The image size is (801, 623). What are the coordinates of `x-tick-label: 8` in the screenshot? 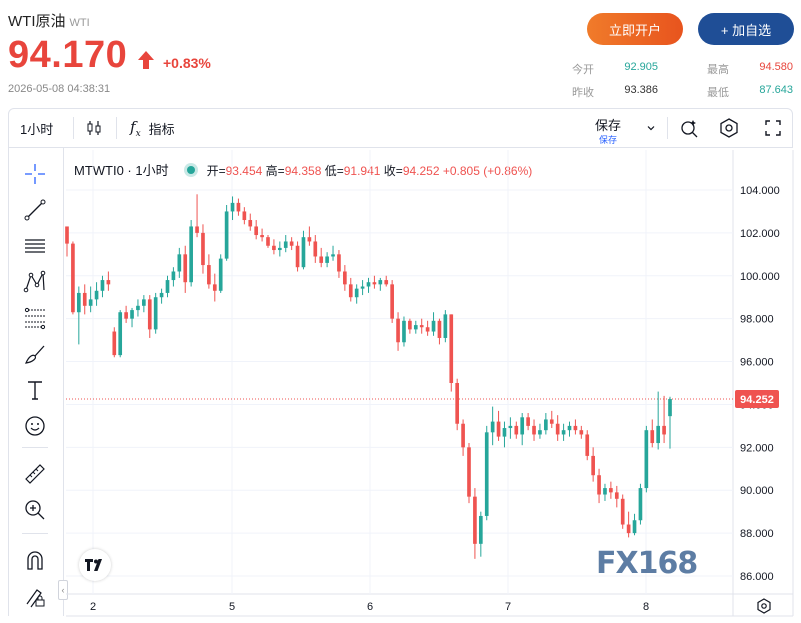 It's located at (646, 607).